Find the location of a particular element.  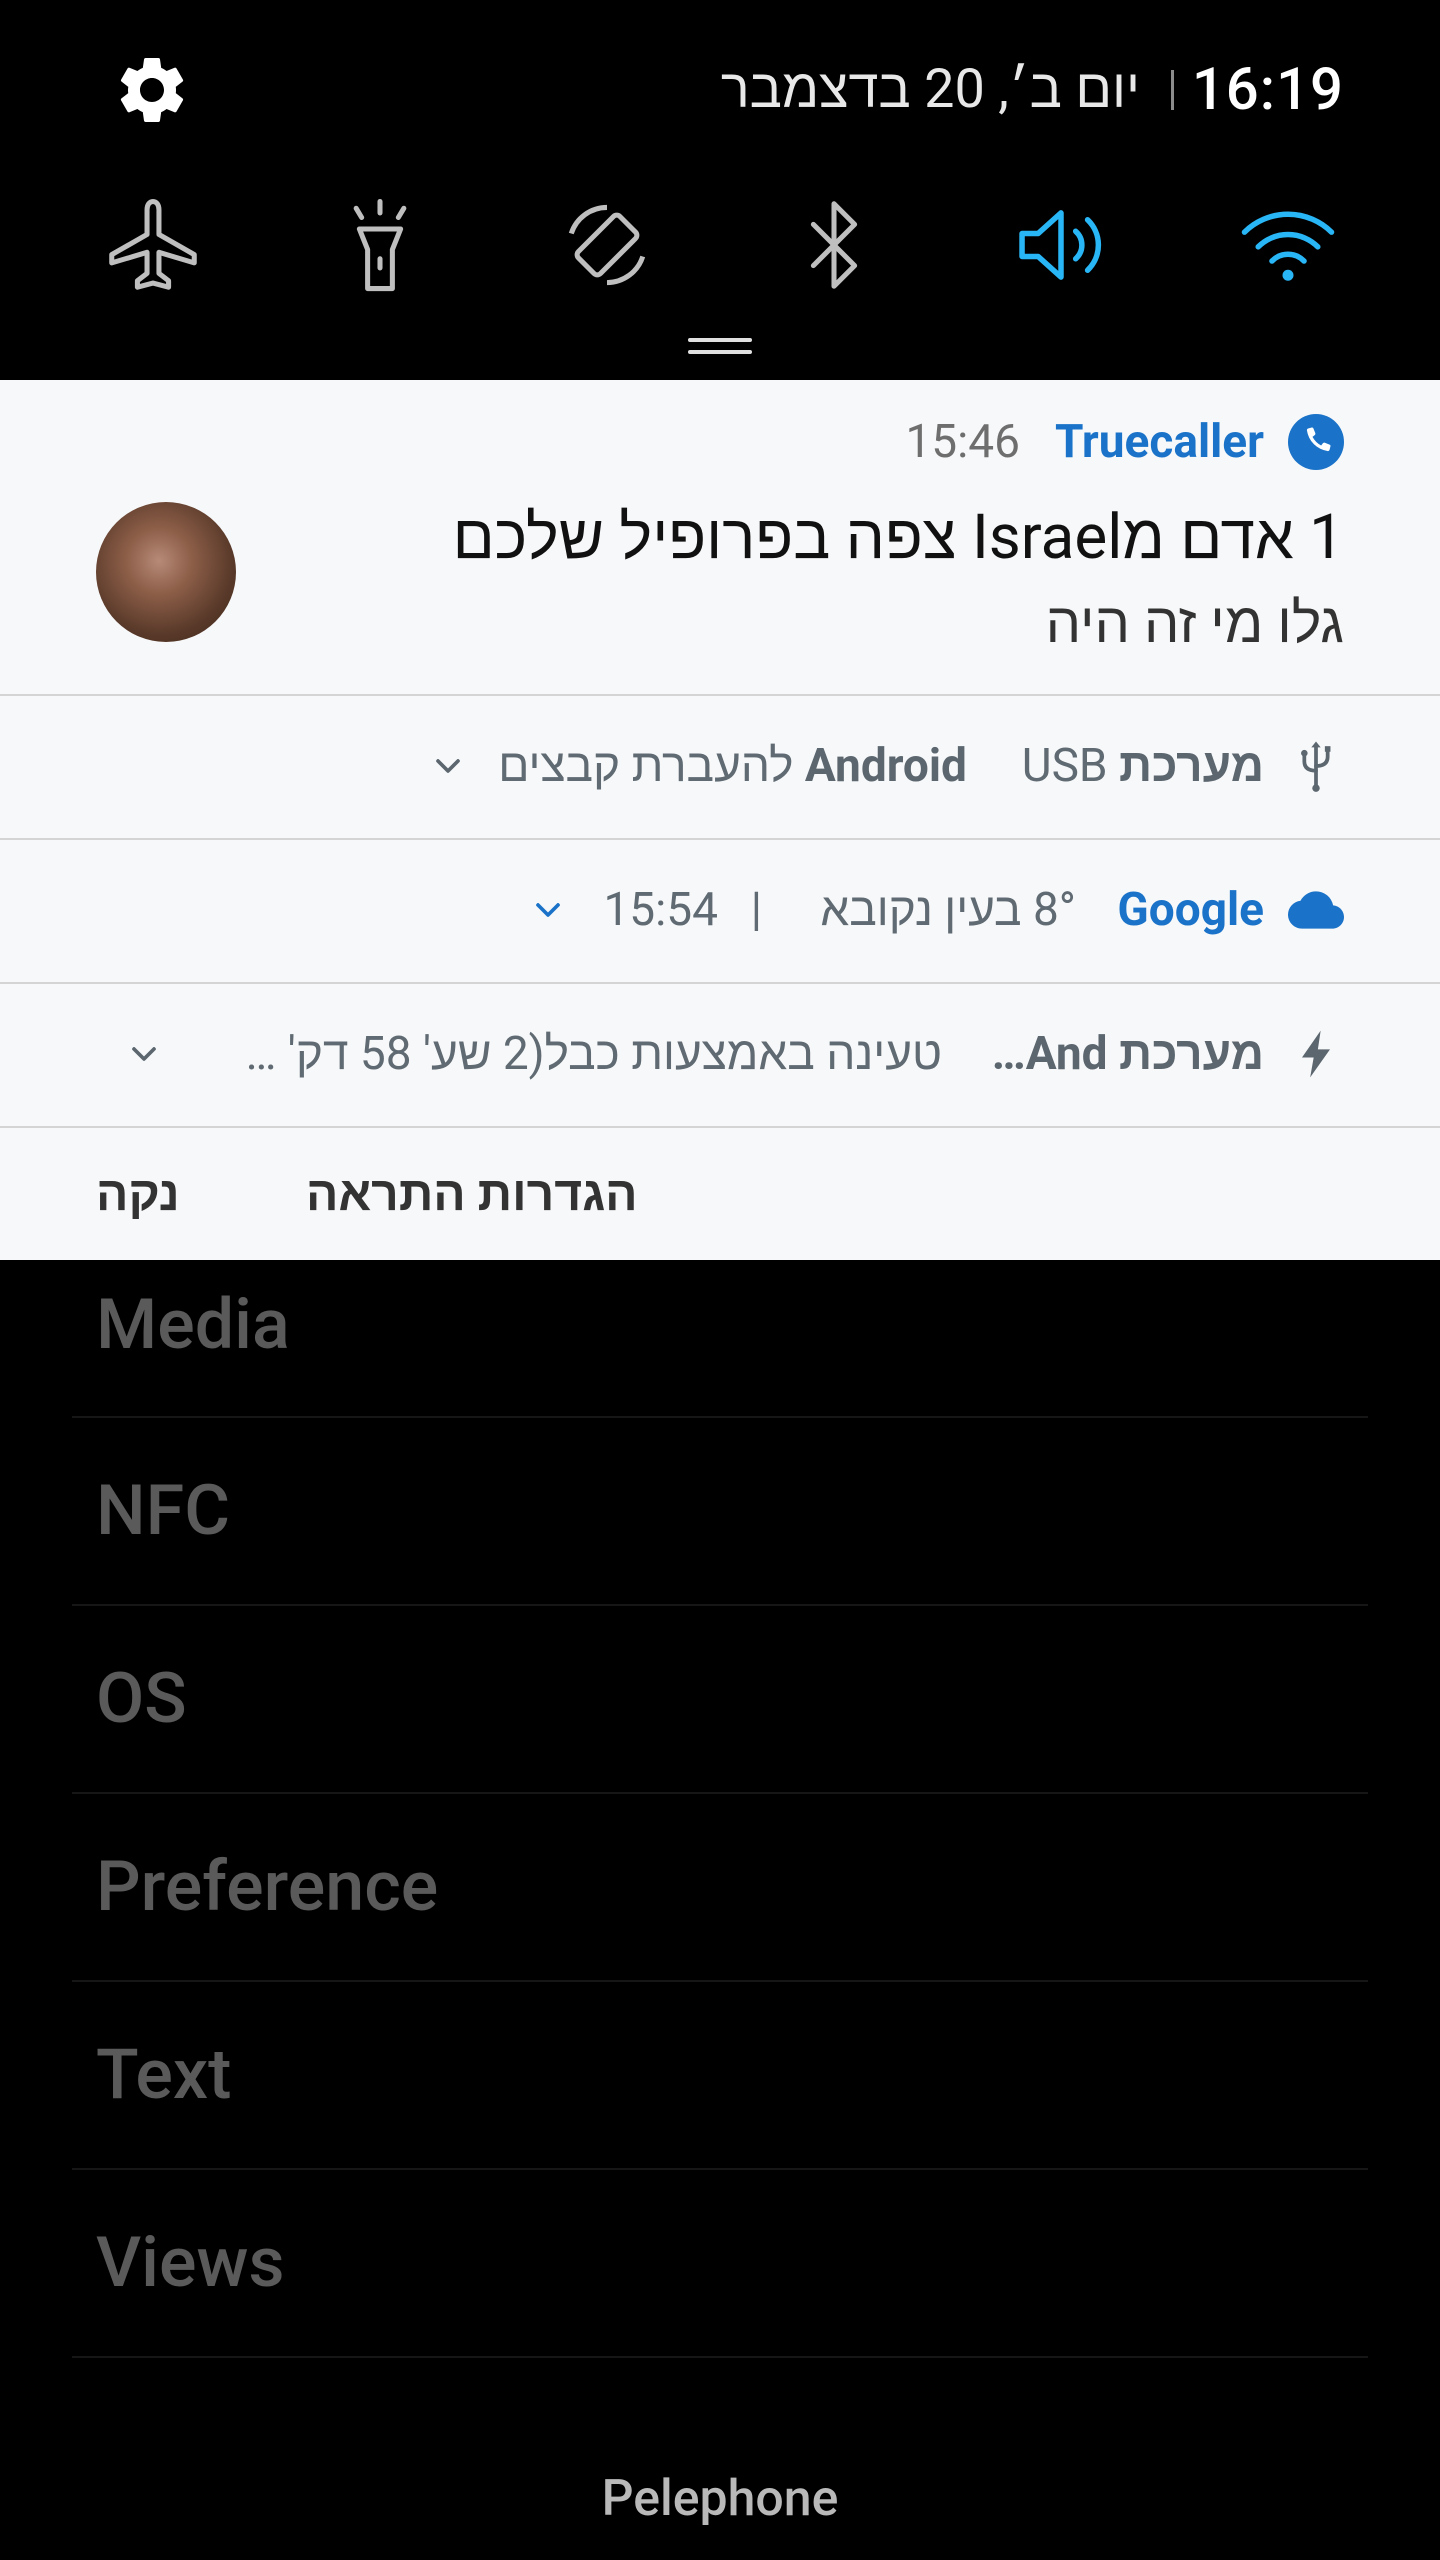

bluetooth-icon is located at coordinates (834, 245).